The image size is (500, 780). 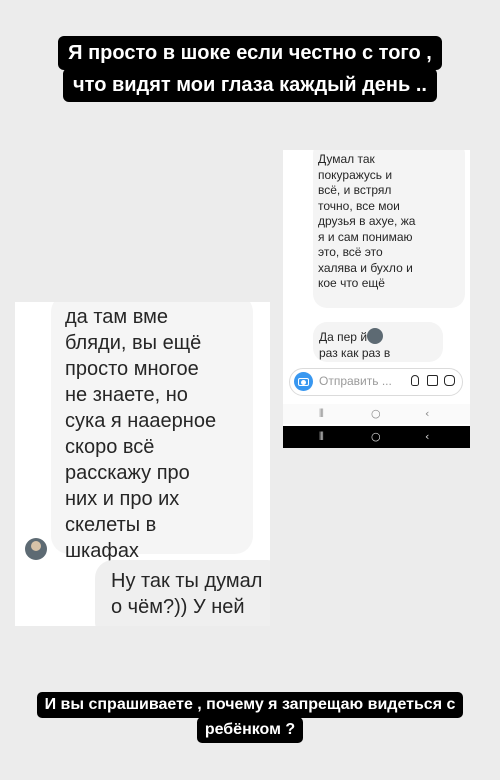 I want to click on microphone-icon, so click(x=415, y=380).